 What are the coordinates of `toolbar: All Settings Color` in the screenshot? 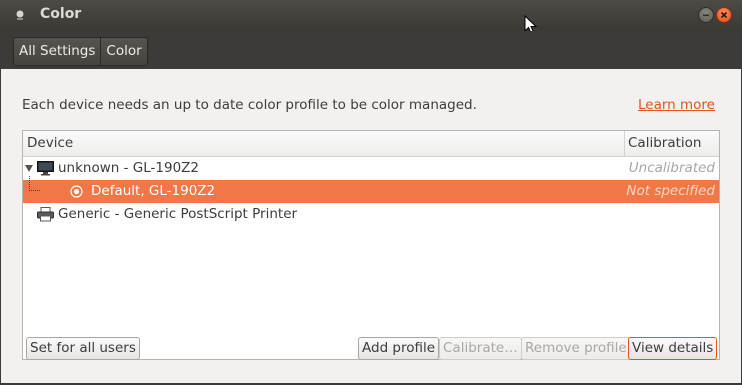 It's located at (371, 50).